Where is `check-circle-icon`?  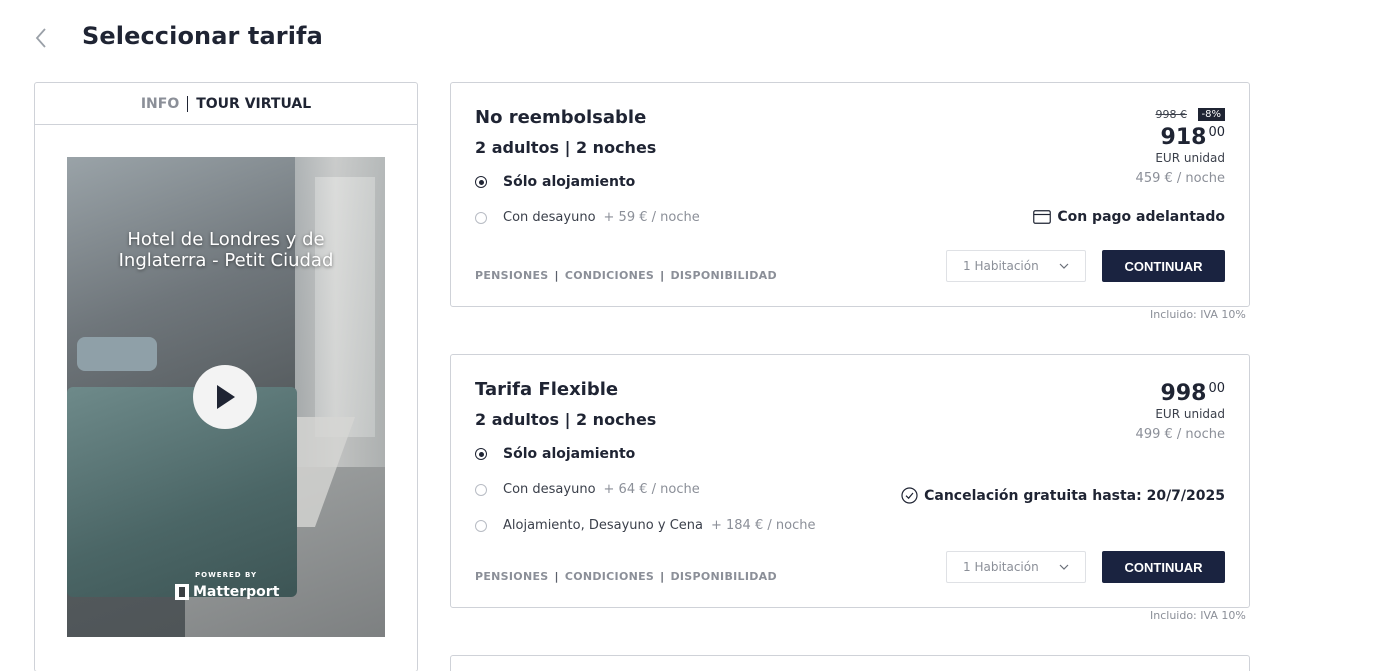 check-circle-icon is located at coordinates (909, 495).